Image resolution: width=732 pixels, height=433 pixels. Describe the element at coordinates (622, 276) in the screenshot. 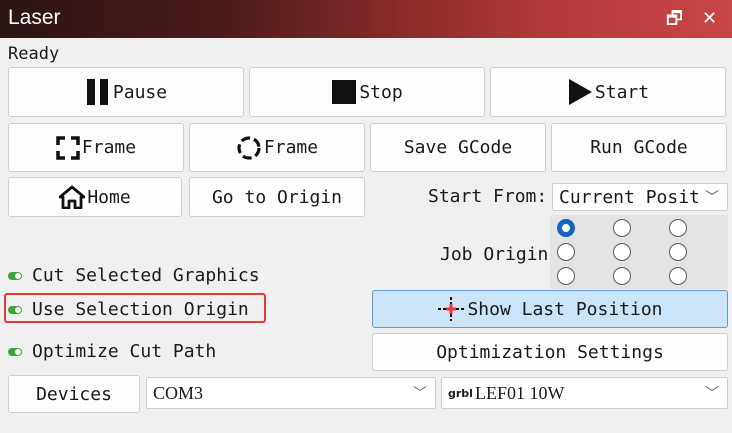

I see `job-origin-bottom-center` at that location.